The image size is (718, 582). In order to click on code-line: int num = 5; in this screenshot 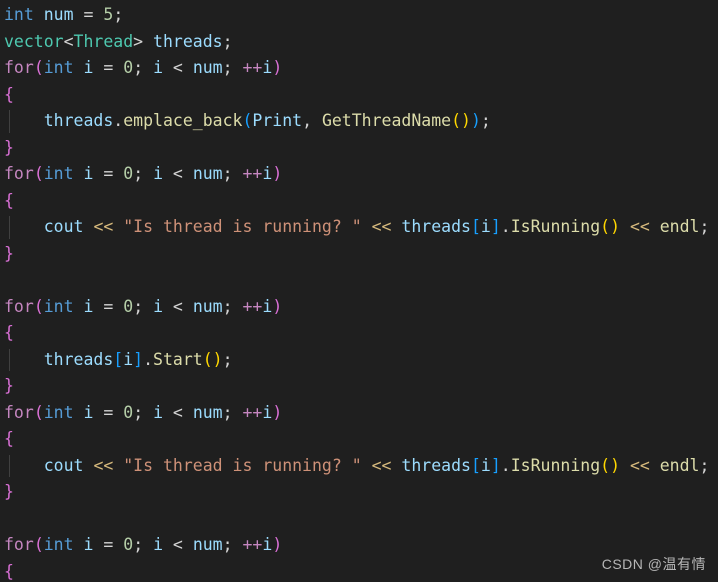, I will do `click(359, 15)`.